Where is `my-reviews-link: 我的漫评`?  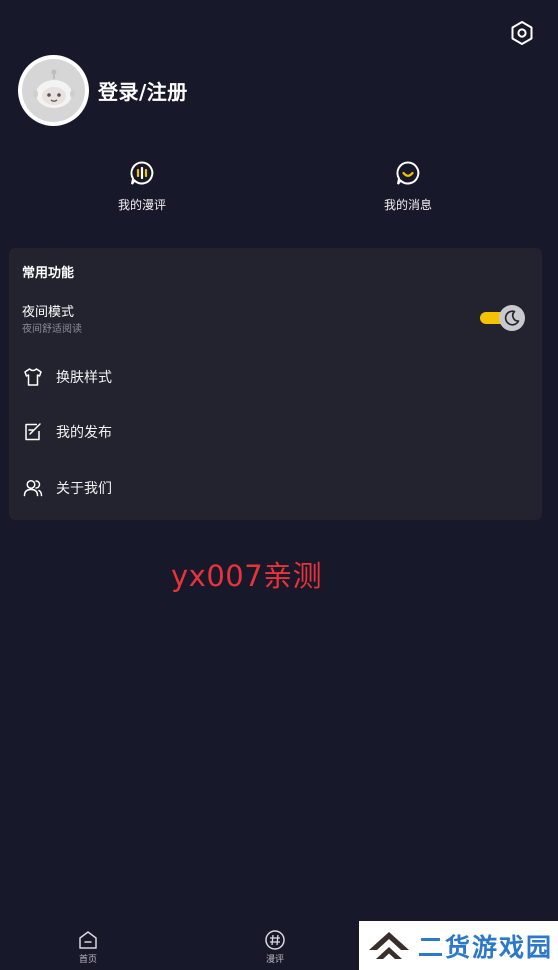
my-reviews-link: 我的漫评 is located at coordinates (142, 186).